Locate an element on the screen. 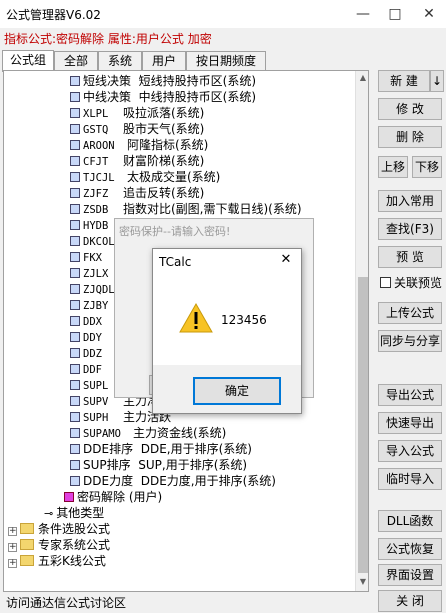  formula-desc: 中线持股持币区(系统) is located at coordinates (197, 97).